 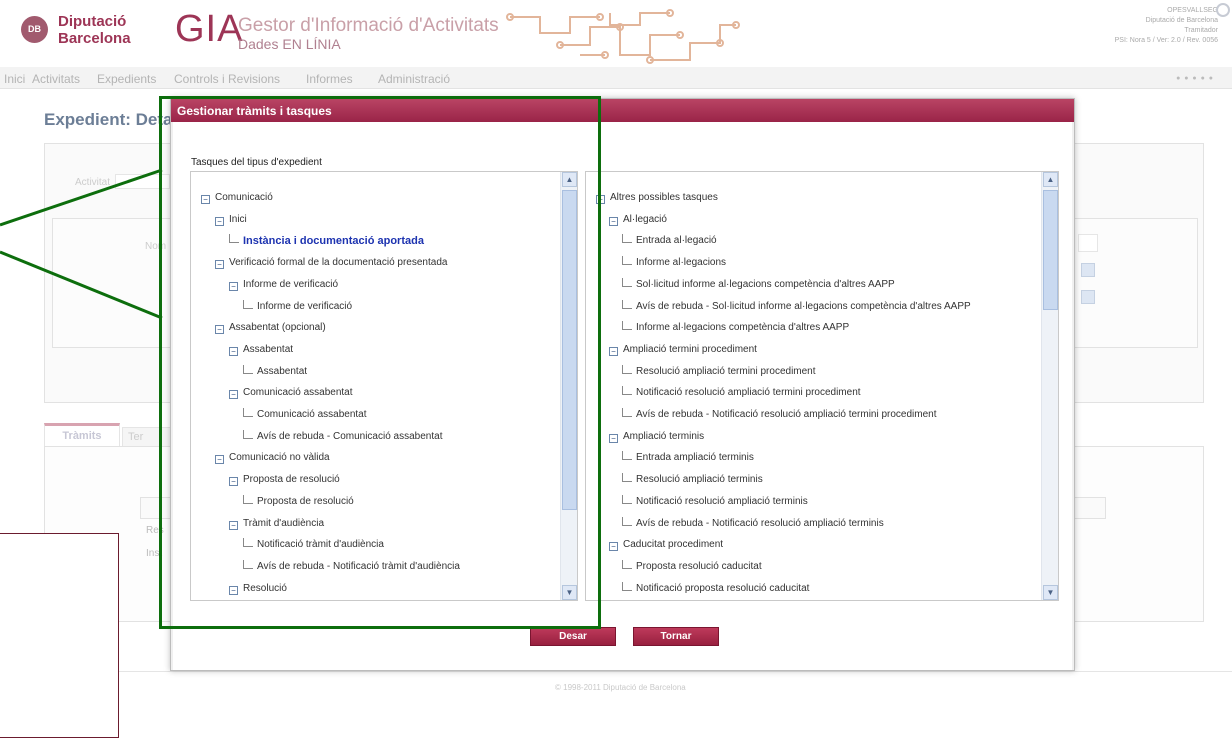 I want to click on user-role: Tramitador, so click(x=1201, y=30).